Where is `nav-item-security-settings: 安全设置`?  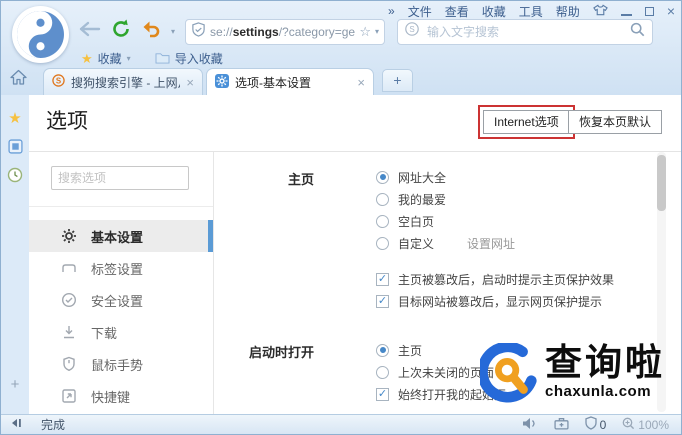
nav-item-security-settings: 安全设置 is located at coordinates (121, 300).